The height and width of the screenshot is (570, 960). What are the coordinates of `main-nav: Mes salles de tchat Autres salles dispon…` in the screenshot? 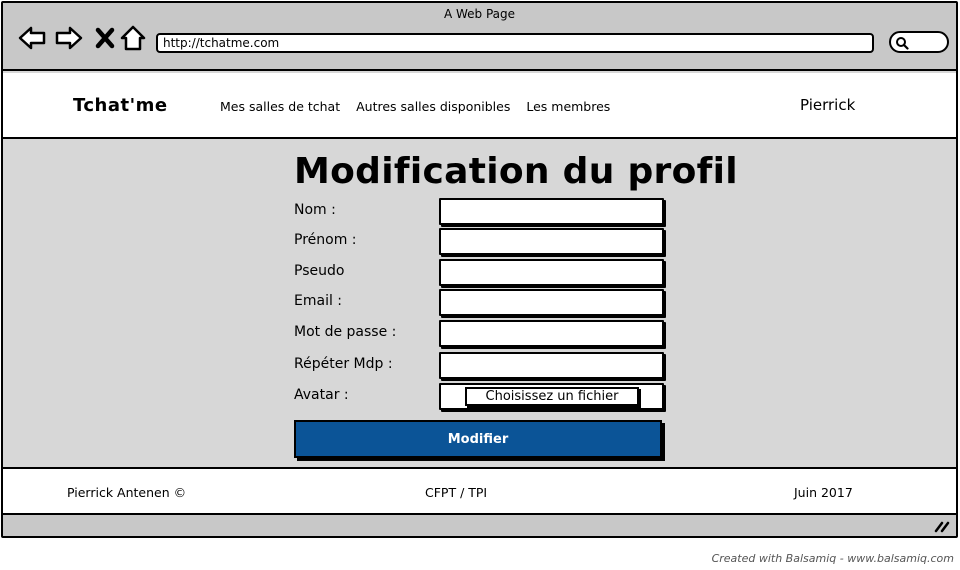 It's located at (415, 106).